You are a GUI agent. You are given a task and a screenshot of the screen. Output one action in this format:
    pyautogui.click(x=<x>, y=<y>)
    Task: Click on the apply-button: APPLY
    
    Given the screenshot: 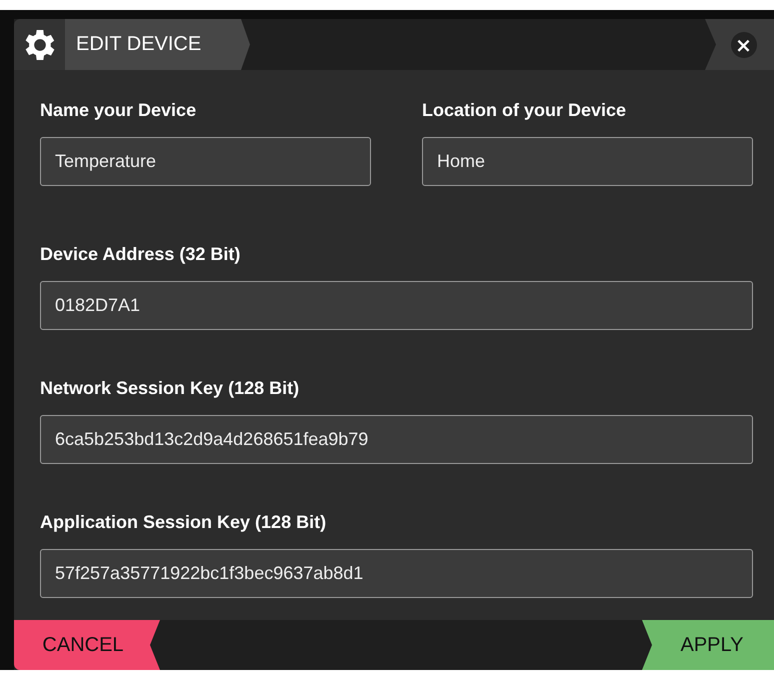 What is the action you would take?
    pyautogui.click(x=708, y=645)
    